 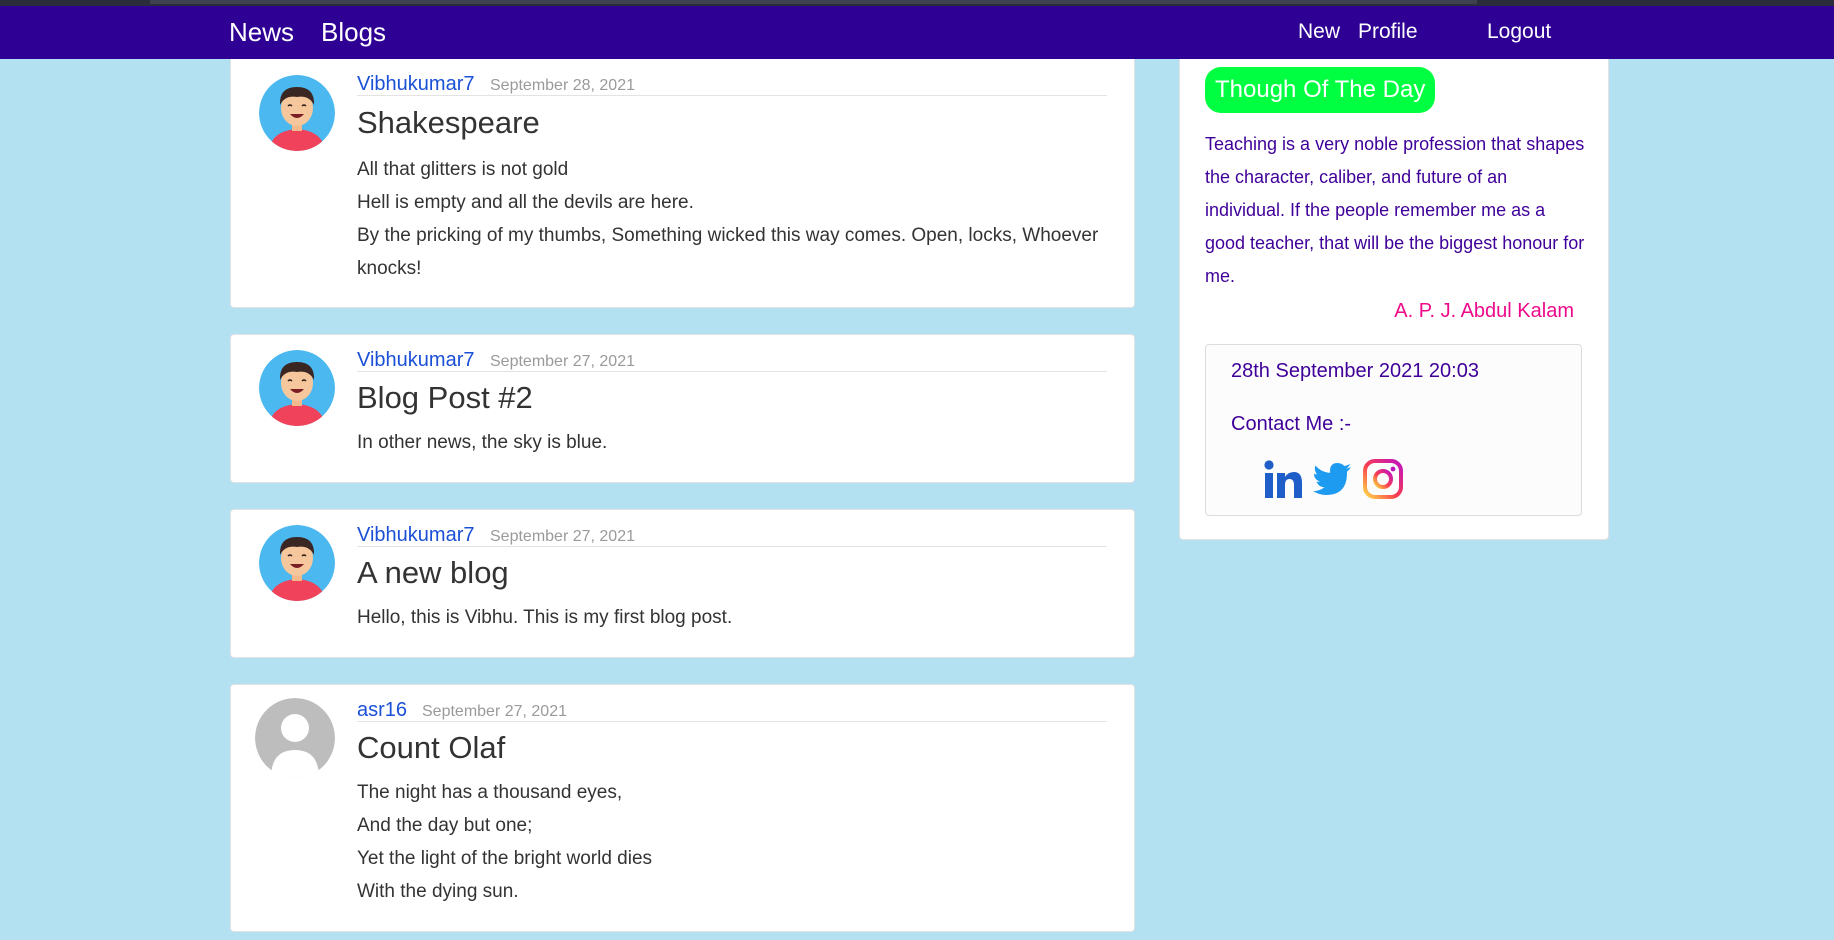 What do you see at coordinates (732, 710) in the screenshot?
I see `post-meta: asr16 September 27, 2021` at bounding box center [732, 710].